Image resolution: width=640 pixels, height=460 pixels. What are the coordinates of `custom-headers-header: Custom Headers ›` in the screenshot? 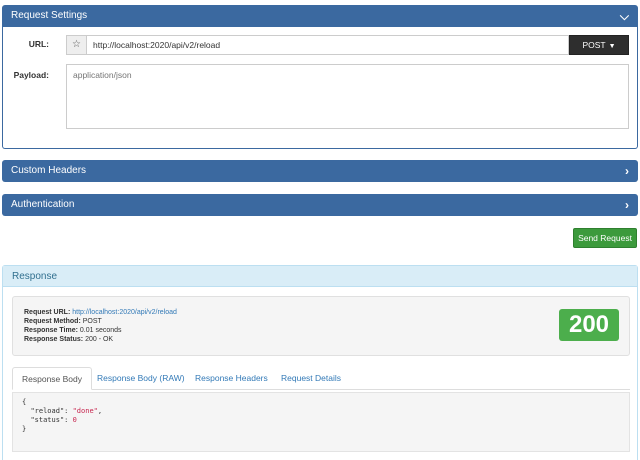 It's located at (320, 171).